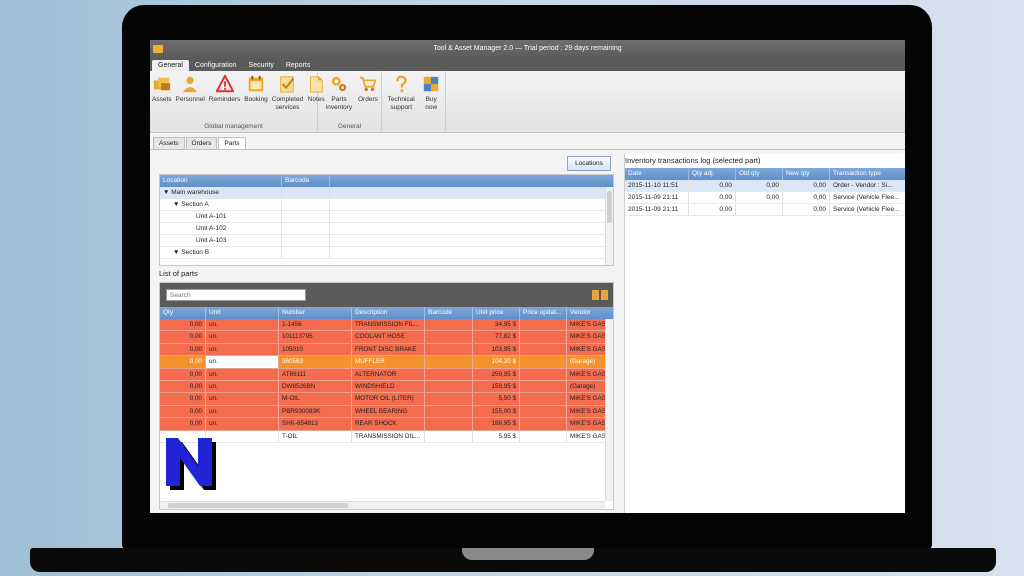 This screenshot has width=1024, height=576. Describe the element at coordinates (496, 337) in the screenshot. I see `cell-price: 77,82 $` at that location.